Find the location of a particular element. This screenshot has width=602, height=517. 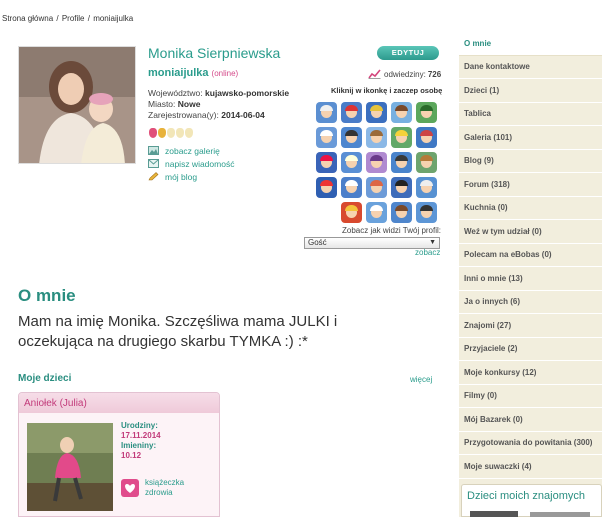

city-value: Nowe is located at coordinates (189, 104).